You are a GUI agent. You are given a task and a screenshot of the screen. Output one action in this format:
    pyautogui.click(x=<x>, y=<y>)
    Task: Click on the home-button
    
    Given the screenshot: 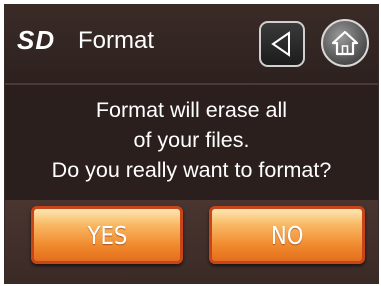 What is the action you would take?
    pyautogui.click(x=345, y=43)
    